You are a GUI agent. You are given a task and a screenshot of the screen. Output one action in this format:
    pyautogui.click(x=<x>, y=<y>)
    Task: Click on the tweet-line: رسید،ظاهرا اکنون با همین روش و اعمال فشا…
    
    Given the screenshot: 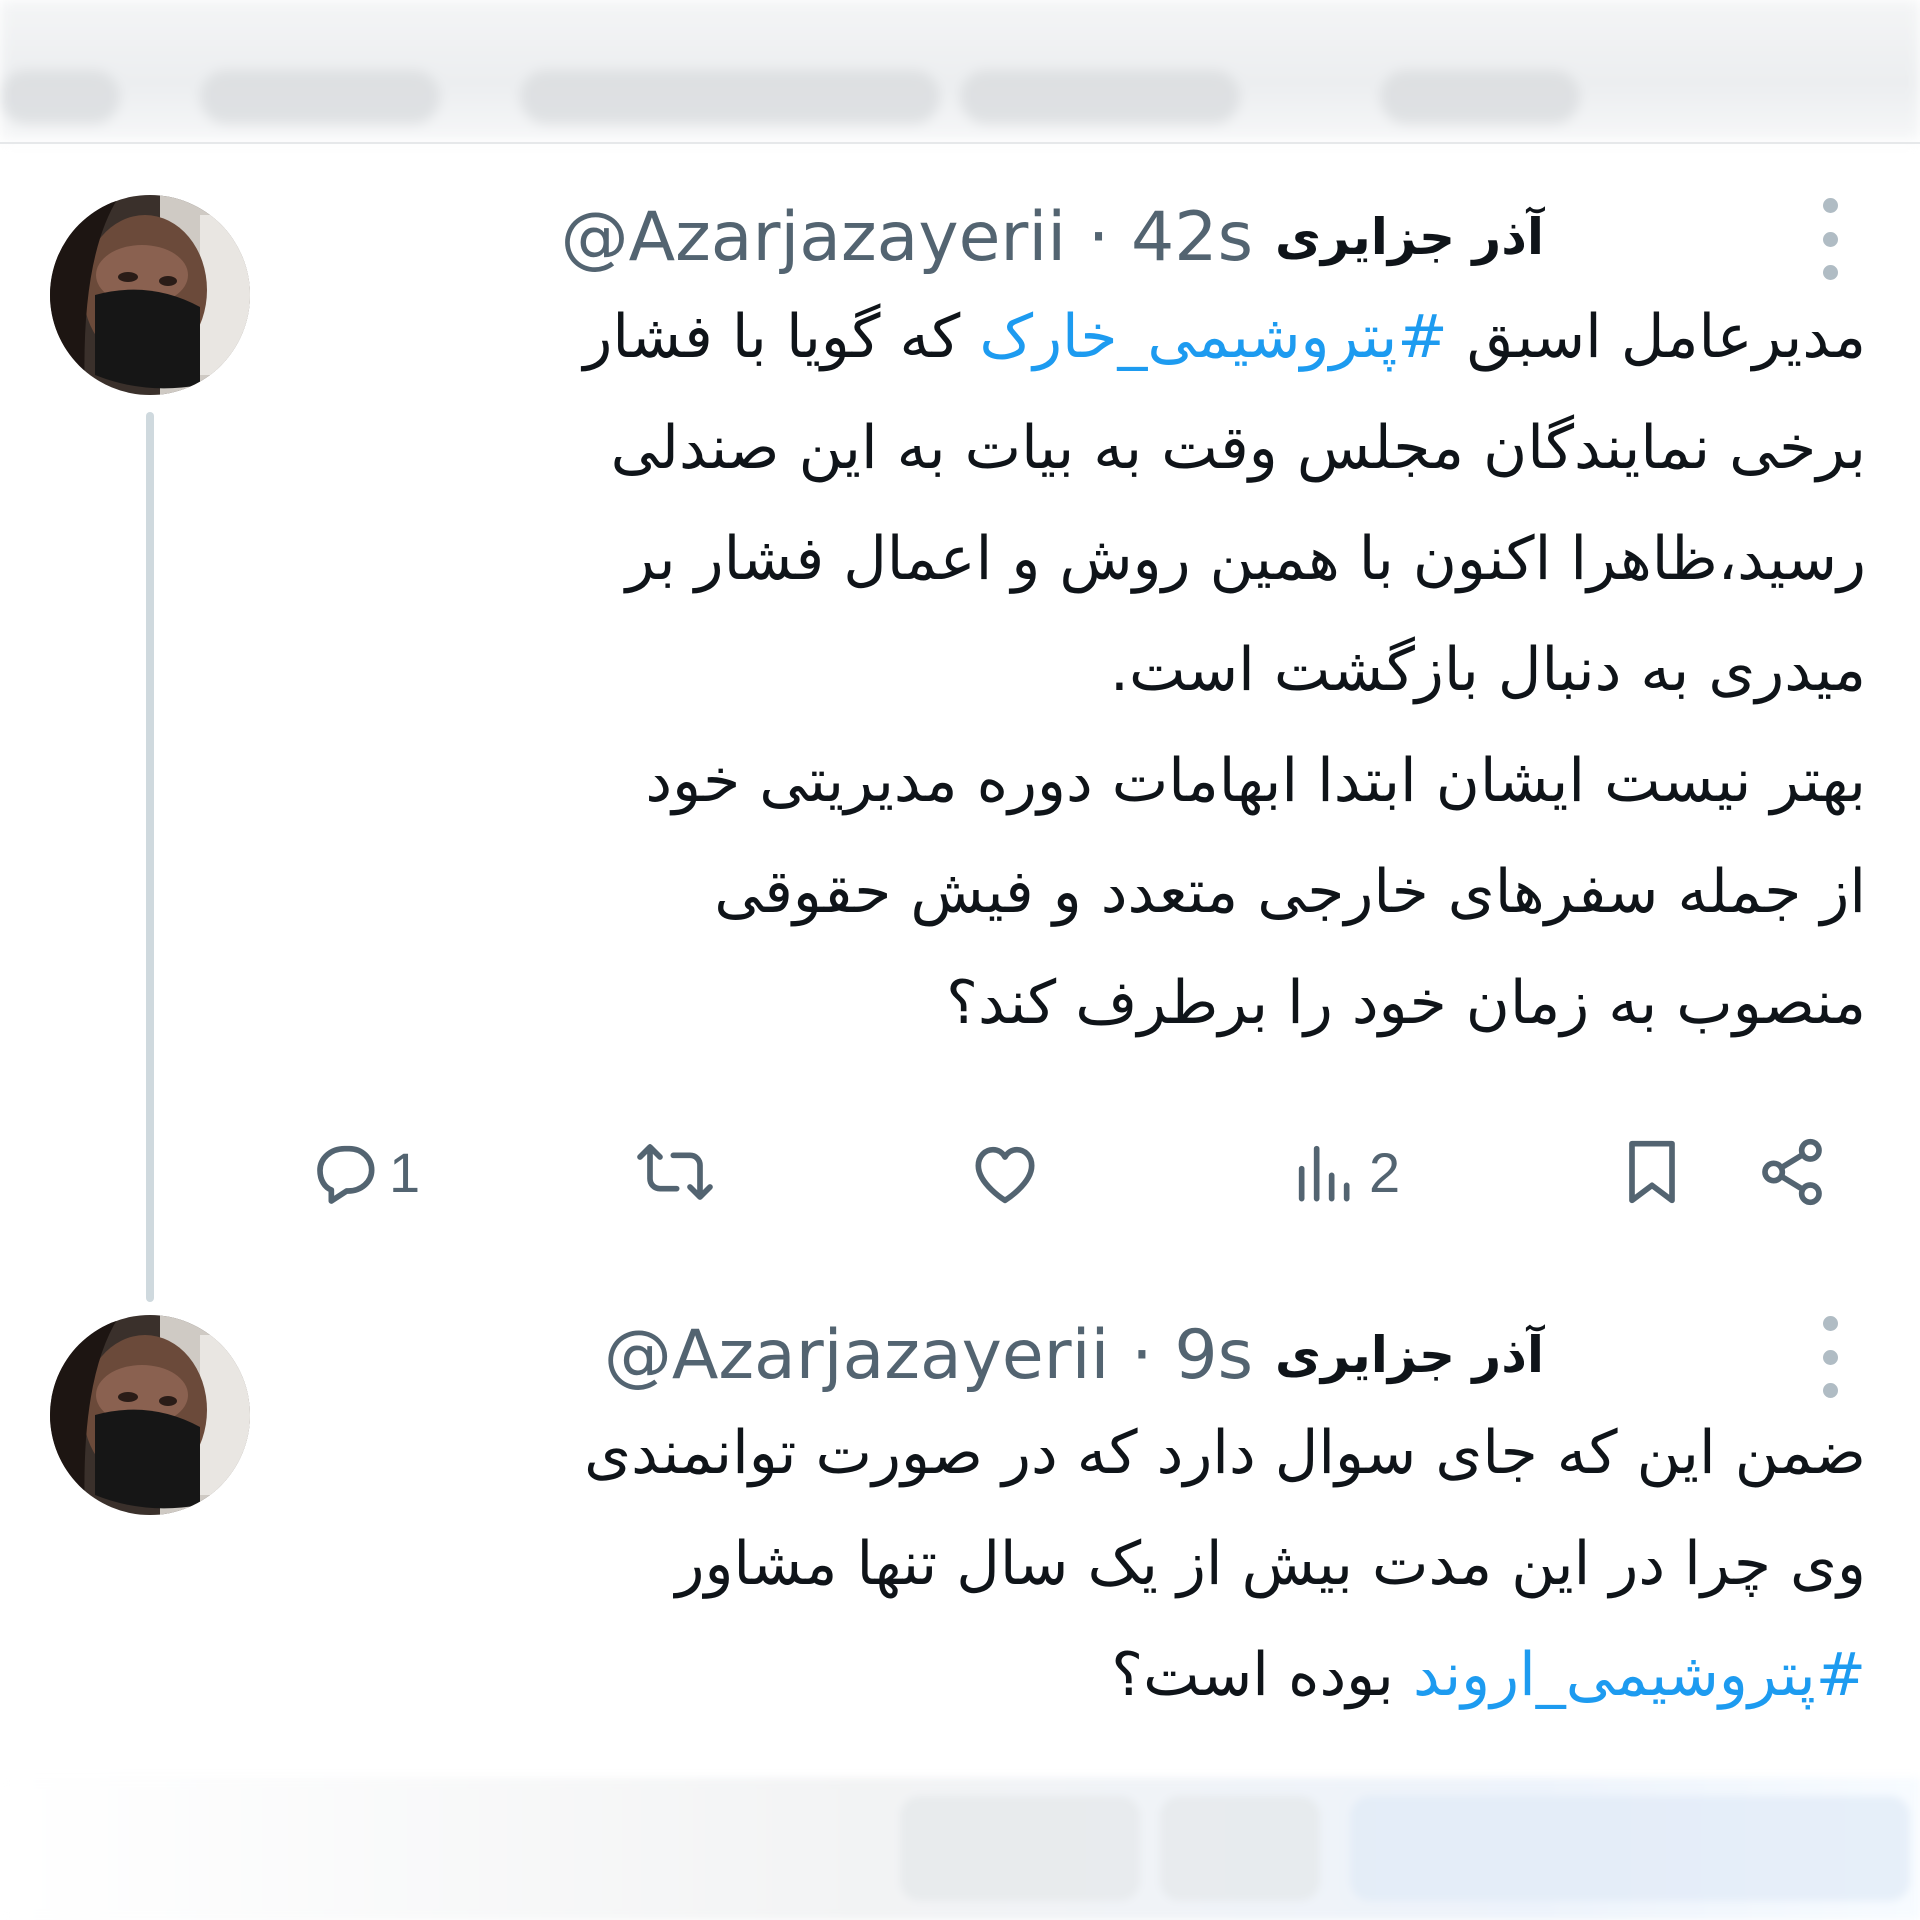 What is the action you would take?
    pyautogui.click(x=1245, y=559)
    